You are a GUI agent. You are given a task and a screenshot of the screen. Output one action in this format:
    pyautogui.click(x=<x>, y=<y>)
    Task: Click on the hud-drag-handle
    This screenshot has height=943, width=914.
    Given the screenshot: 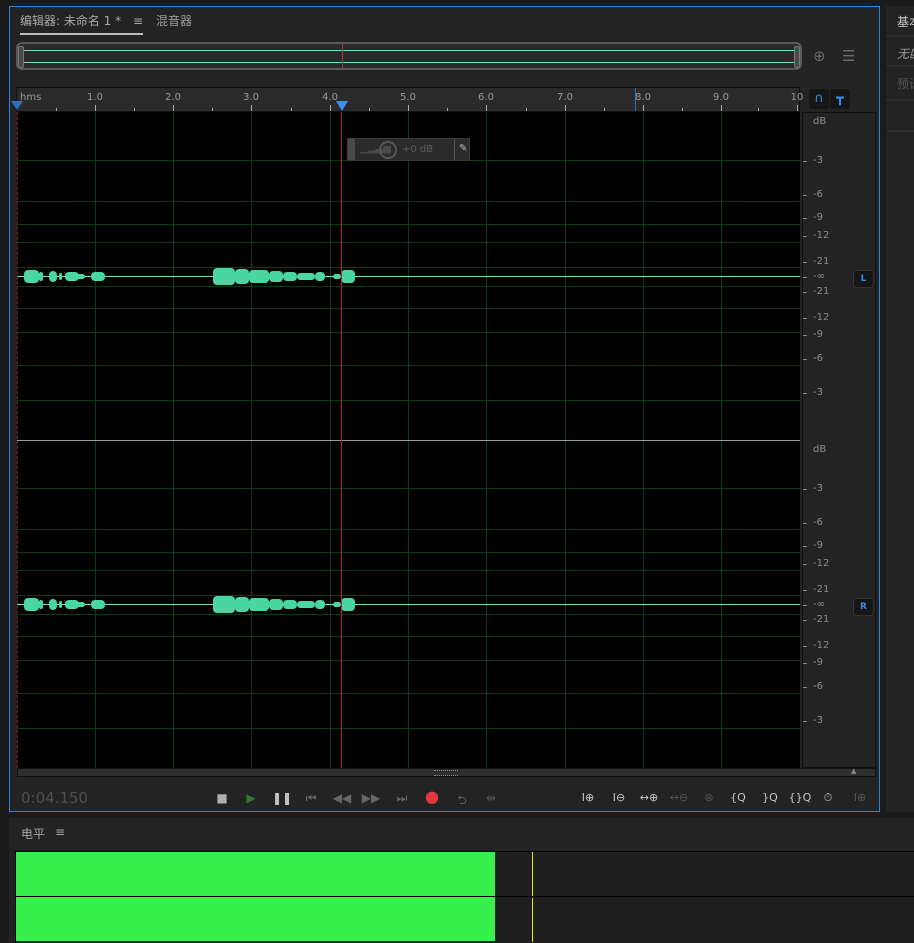 What is the action you would take?
    pyautogui.click(x=351, y=149)
    